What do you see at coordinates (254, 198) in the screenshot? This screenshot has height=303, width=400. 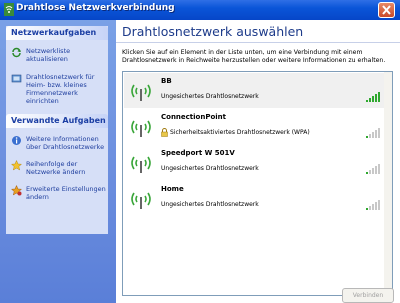 I see `network-item-home: Home Ungesichertes Drahtlosnetzwerk` at bounding box center [254, 198].